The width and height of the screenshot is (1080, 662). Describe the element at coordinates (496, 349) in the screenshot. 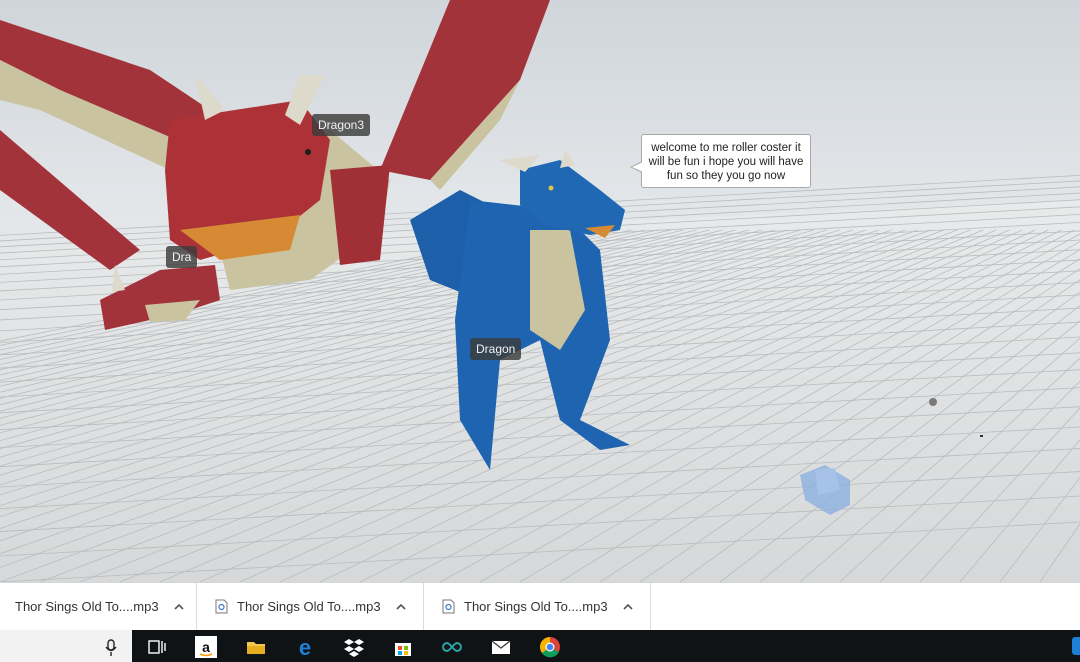

I see `dragon-label: Dragon` at that location.